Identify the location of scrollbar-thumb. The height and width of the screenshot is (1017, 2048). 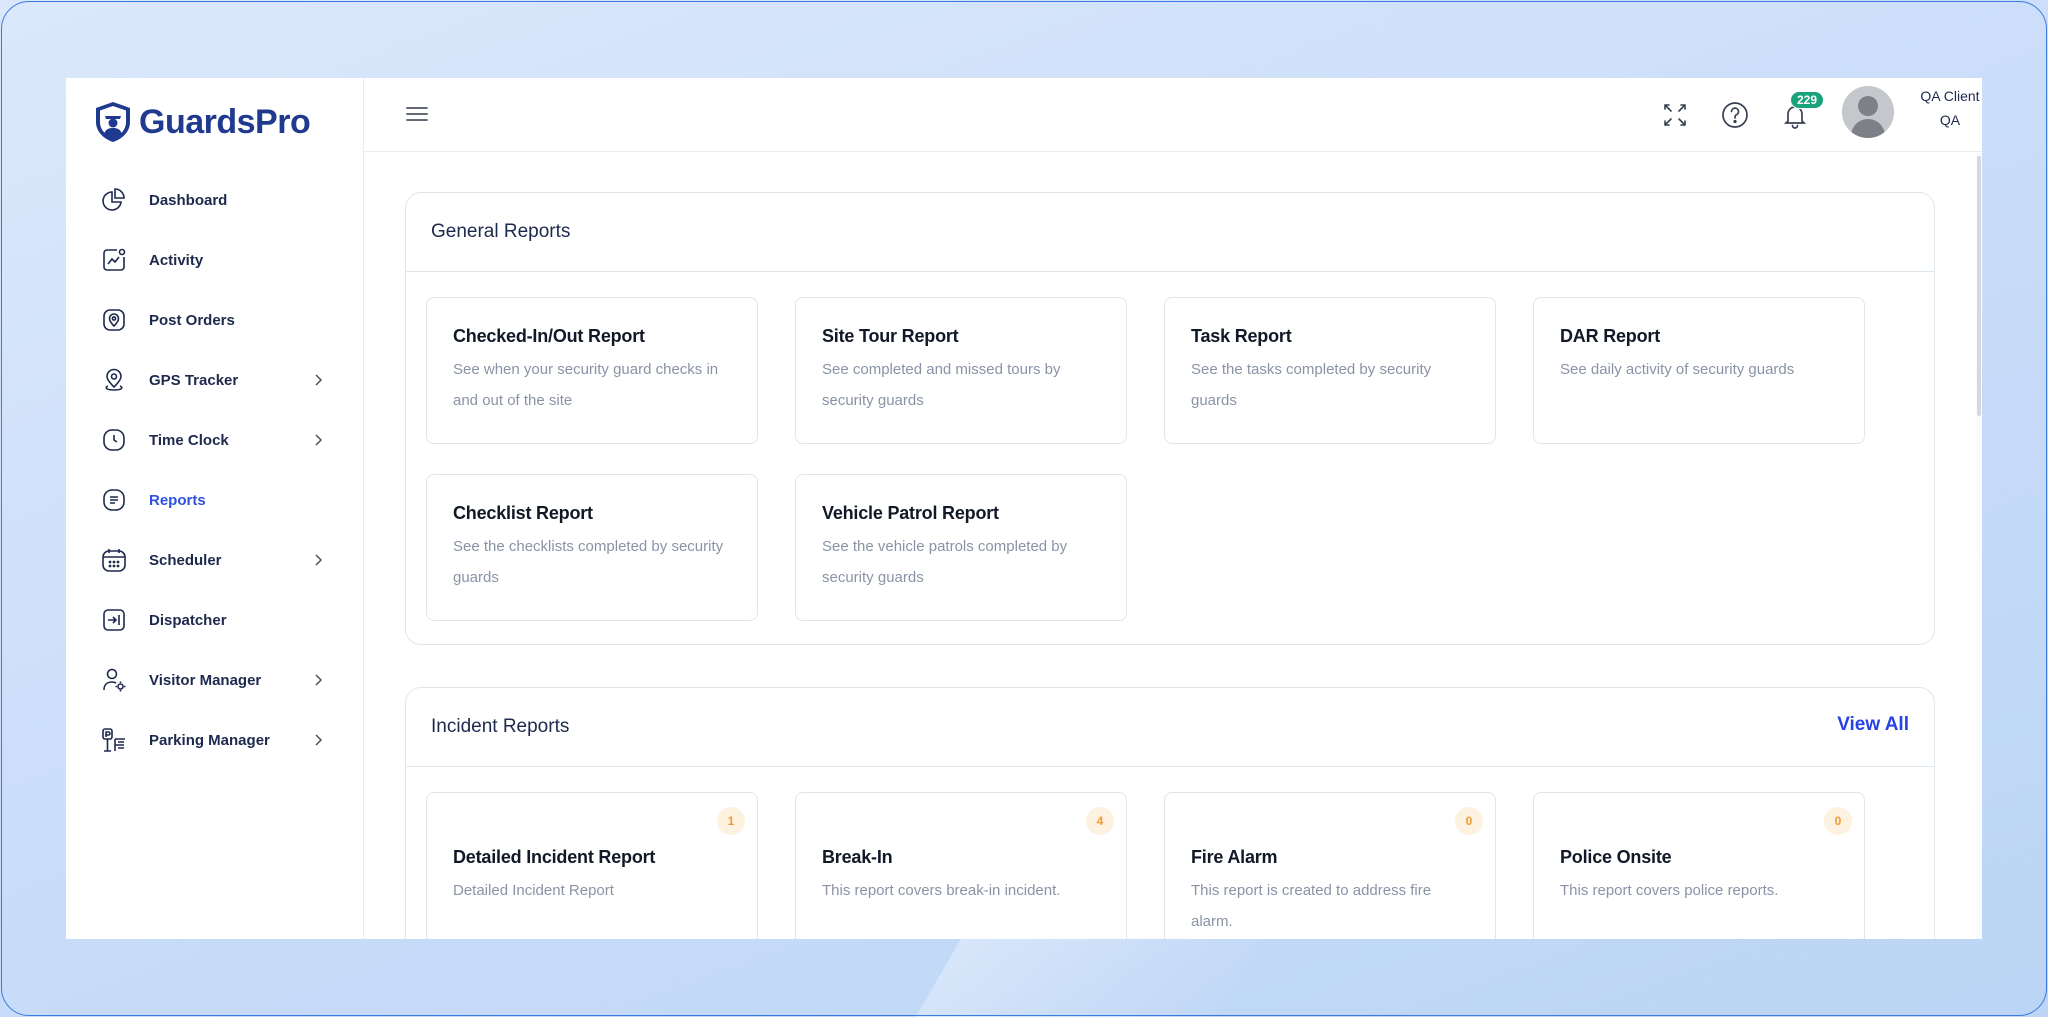
(1979, 286).